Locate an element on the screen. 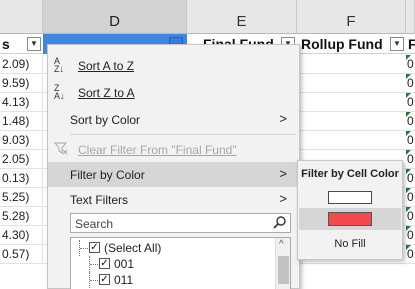 Image resolution: width=415 pixels, height=289 pixels. filter-by-color-submenu: Filter by Cell Color No Fill is located at coordinates (350, 210).